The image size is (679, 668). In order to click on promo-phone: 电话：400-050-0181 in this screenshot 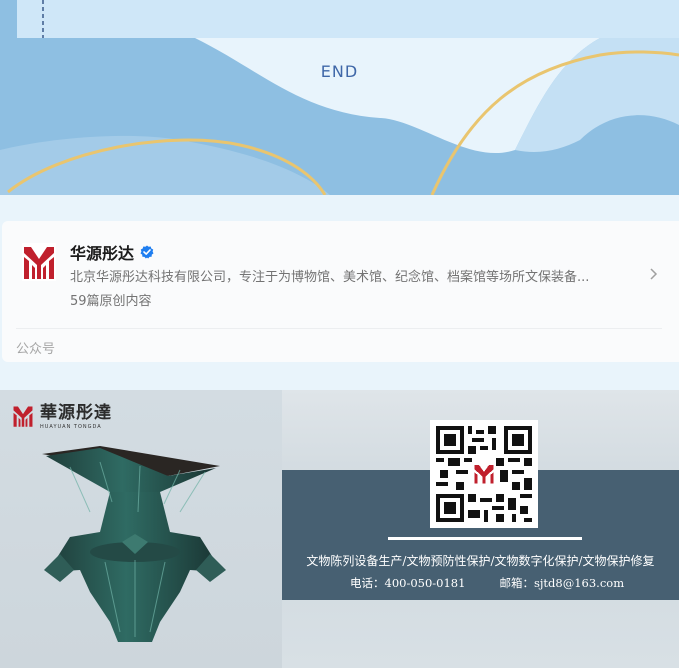, I will do `click(408, 583)`.